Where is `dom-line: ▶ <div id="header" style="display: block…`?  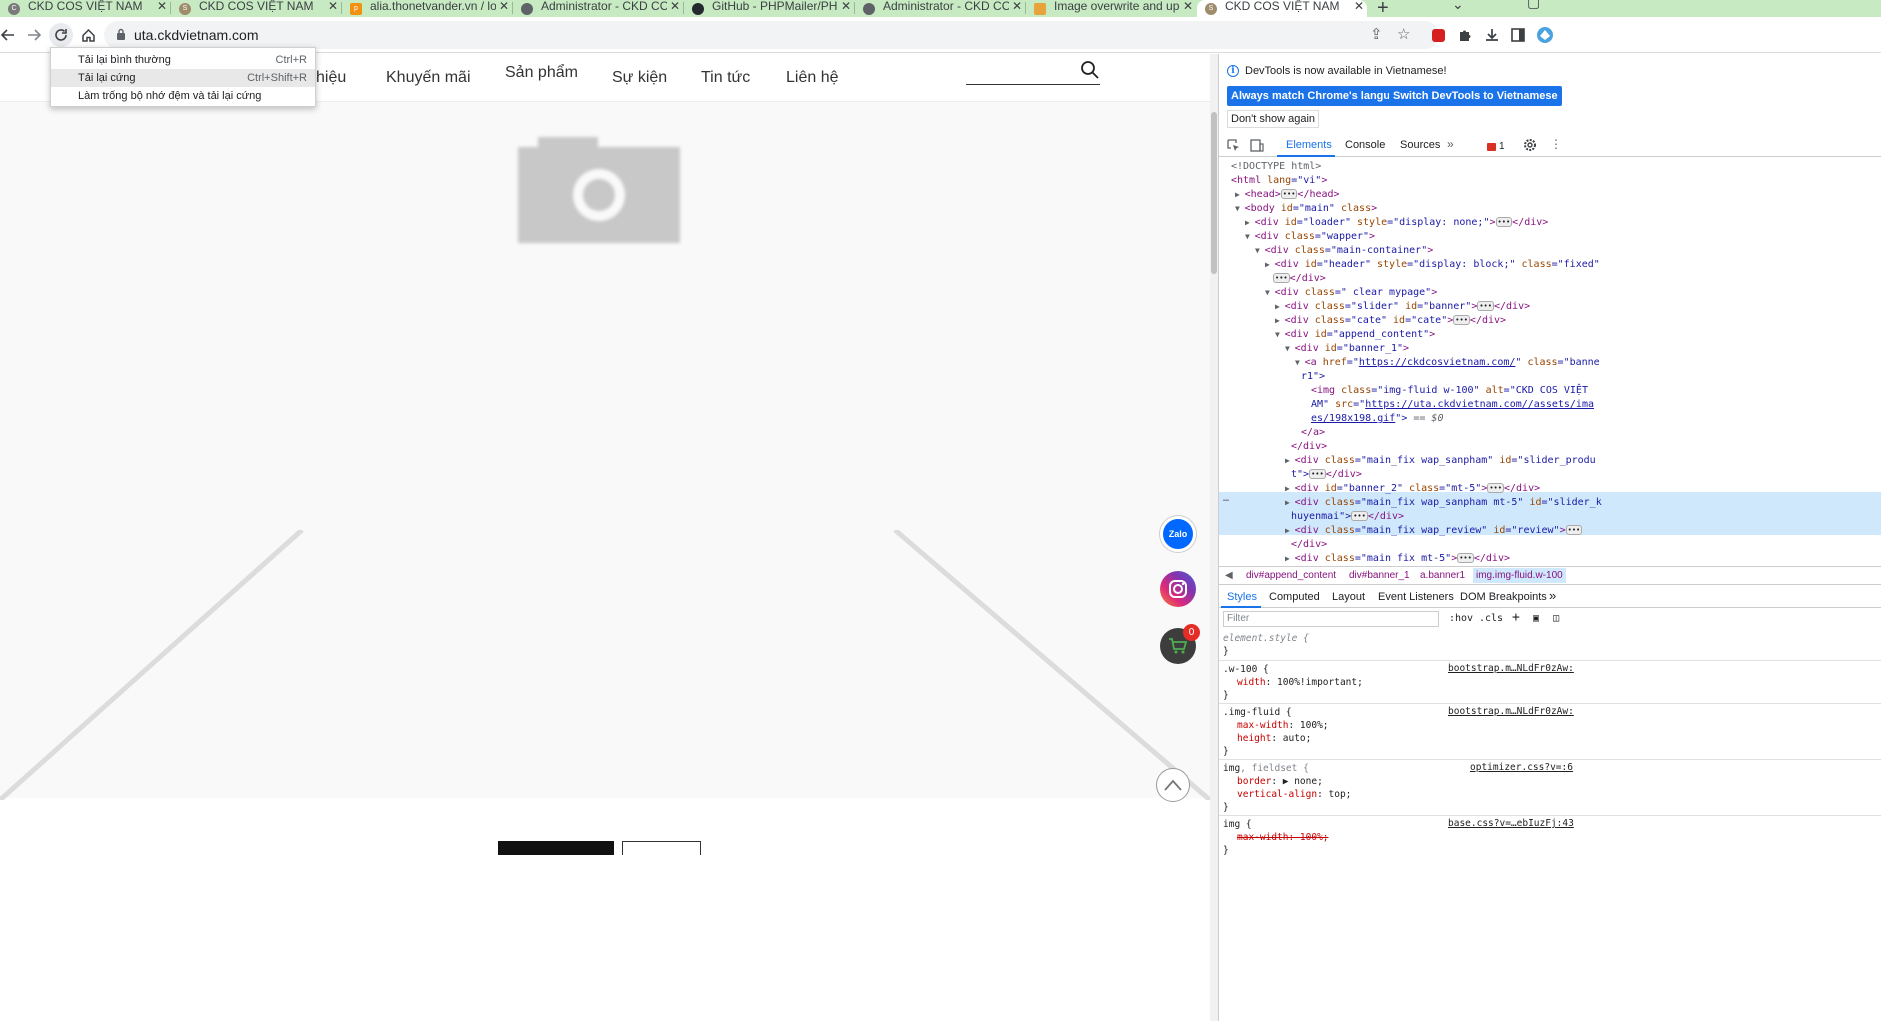
dom-line: ▶ <div id="header" style="display: block… is located at coordinates (1432, 265).